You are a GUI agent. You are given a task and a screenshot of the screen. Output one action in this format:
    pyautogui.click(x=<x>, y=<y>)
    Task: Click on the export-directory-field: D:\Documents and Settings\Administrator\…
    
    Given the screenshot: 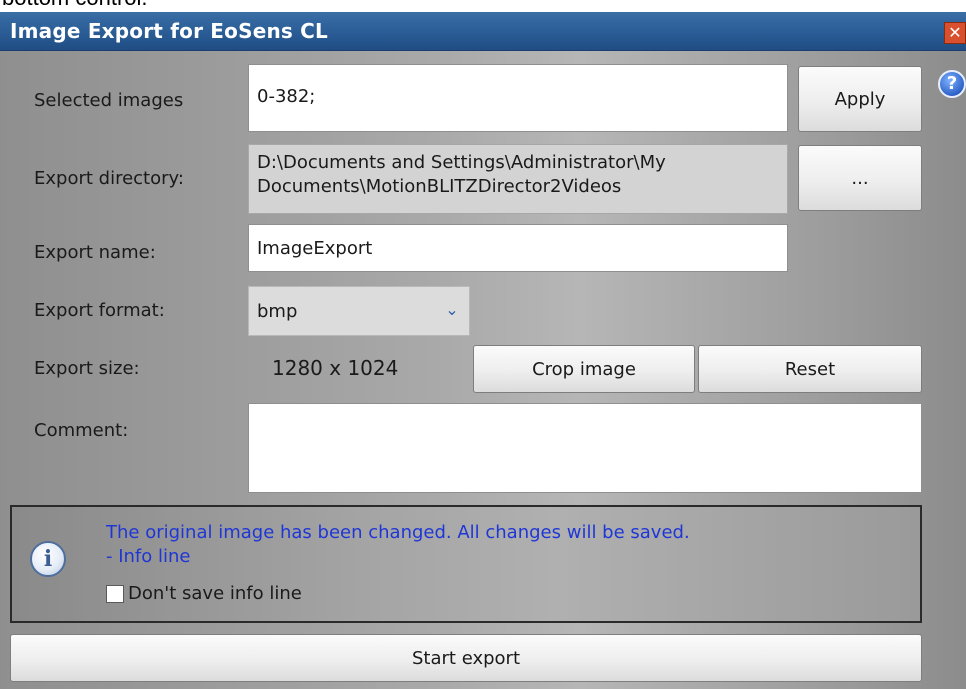 What is the action you would take?
    pyautogui.click(x=518, y=179)
    